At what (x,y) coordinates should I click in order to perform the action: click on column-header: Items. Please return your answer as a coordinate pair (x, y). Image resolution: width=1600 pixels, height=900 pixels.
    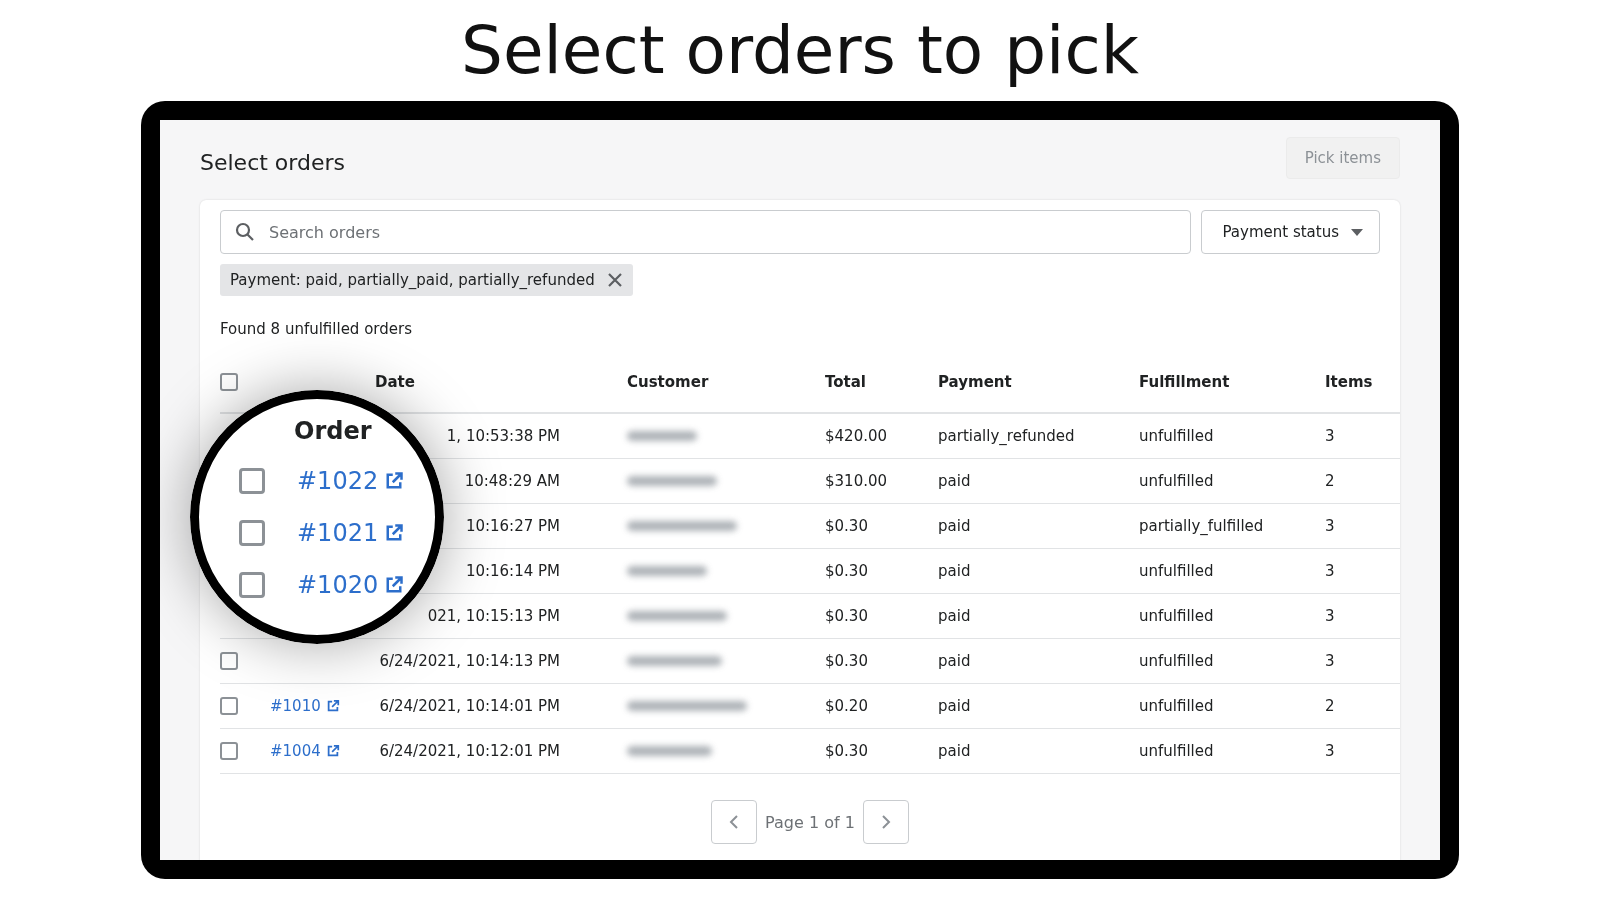
    Looking at the image, I should click on (1362, 383).